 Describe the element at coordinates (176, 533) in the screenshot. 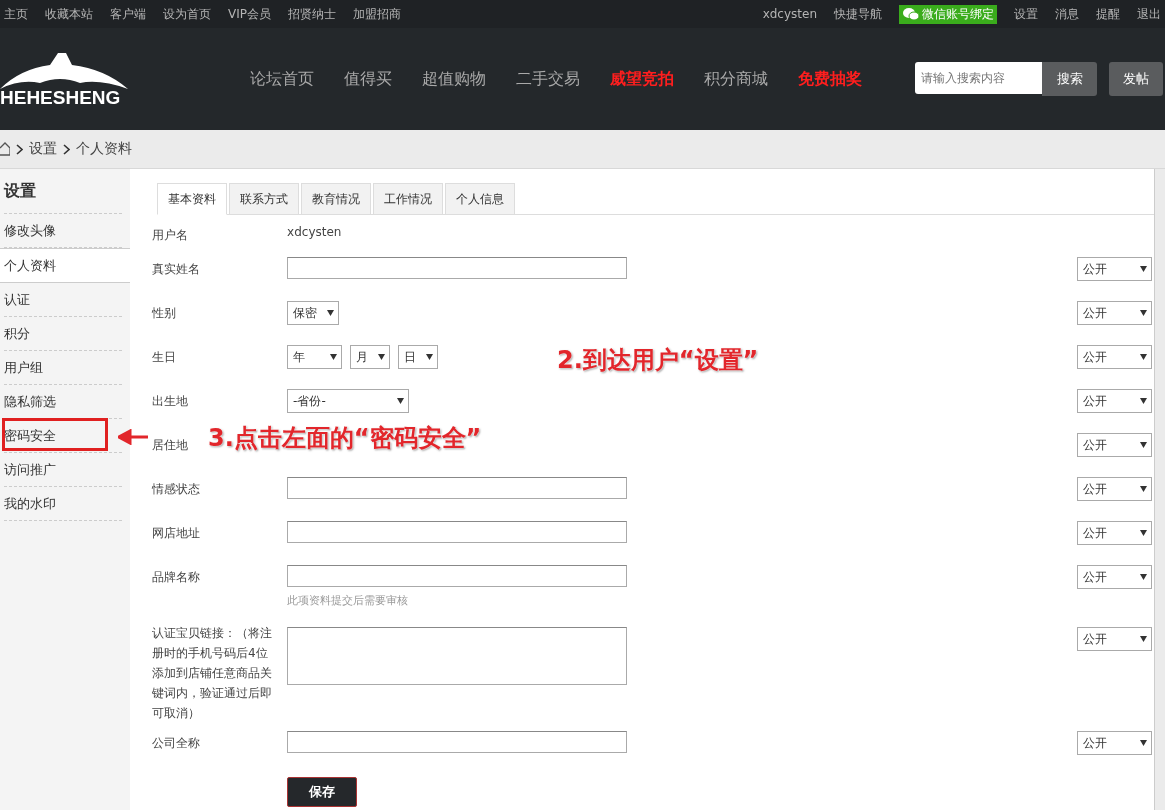

I see `field-label: 网店地址` at that location.